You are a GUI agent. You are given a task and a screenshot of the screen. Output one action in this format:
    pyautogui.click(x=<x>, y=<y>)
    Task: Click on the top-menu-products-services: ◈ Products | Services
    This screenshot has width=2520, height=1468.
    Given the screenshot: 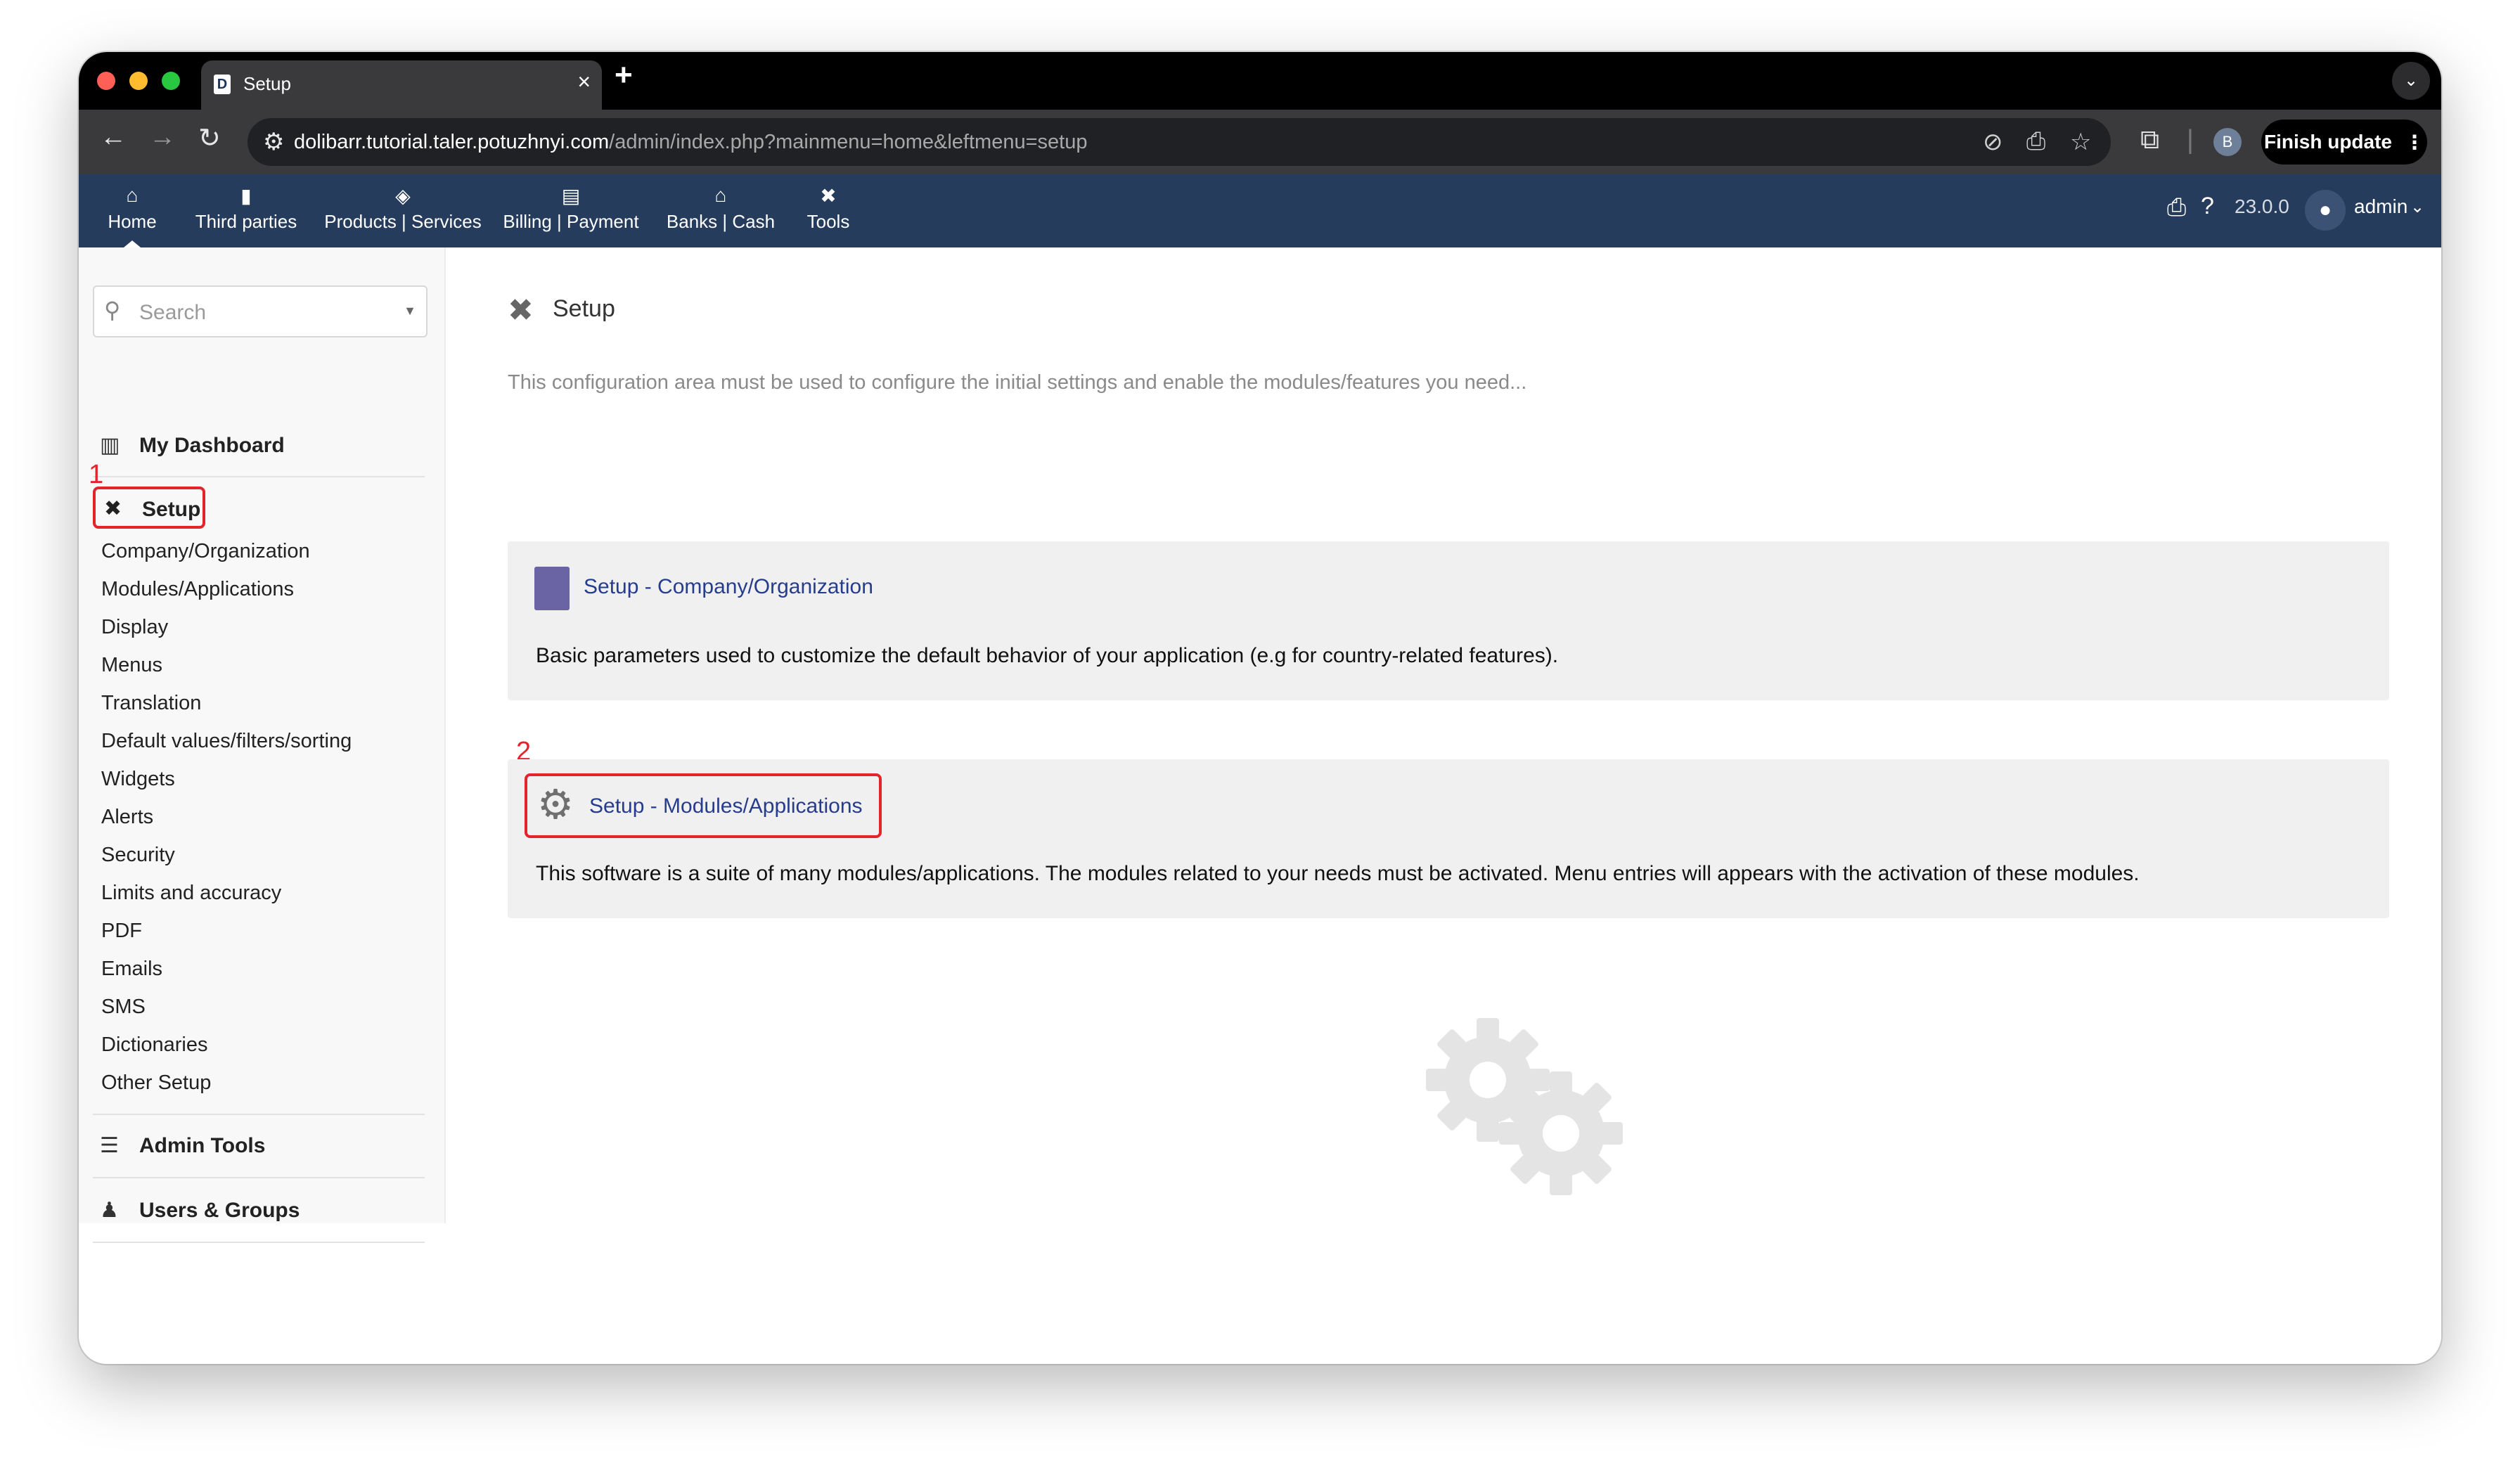 What is the action you would take?
    pyautogui.click(x=403, y=210)
    